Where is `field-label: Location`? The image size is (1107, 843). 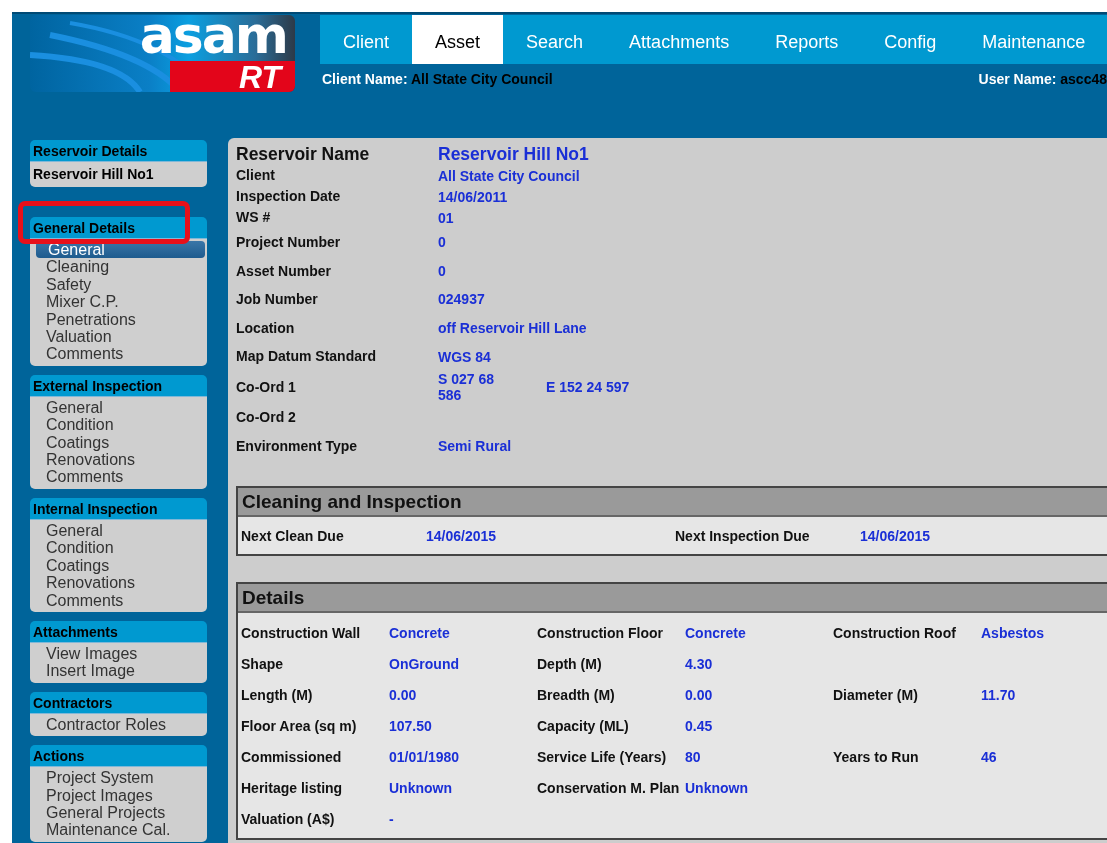
field-label: Location is located at coordinates (266, 328).